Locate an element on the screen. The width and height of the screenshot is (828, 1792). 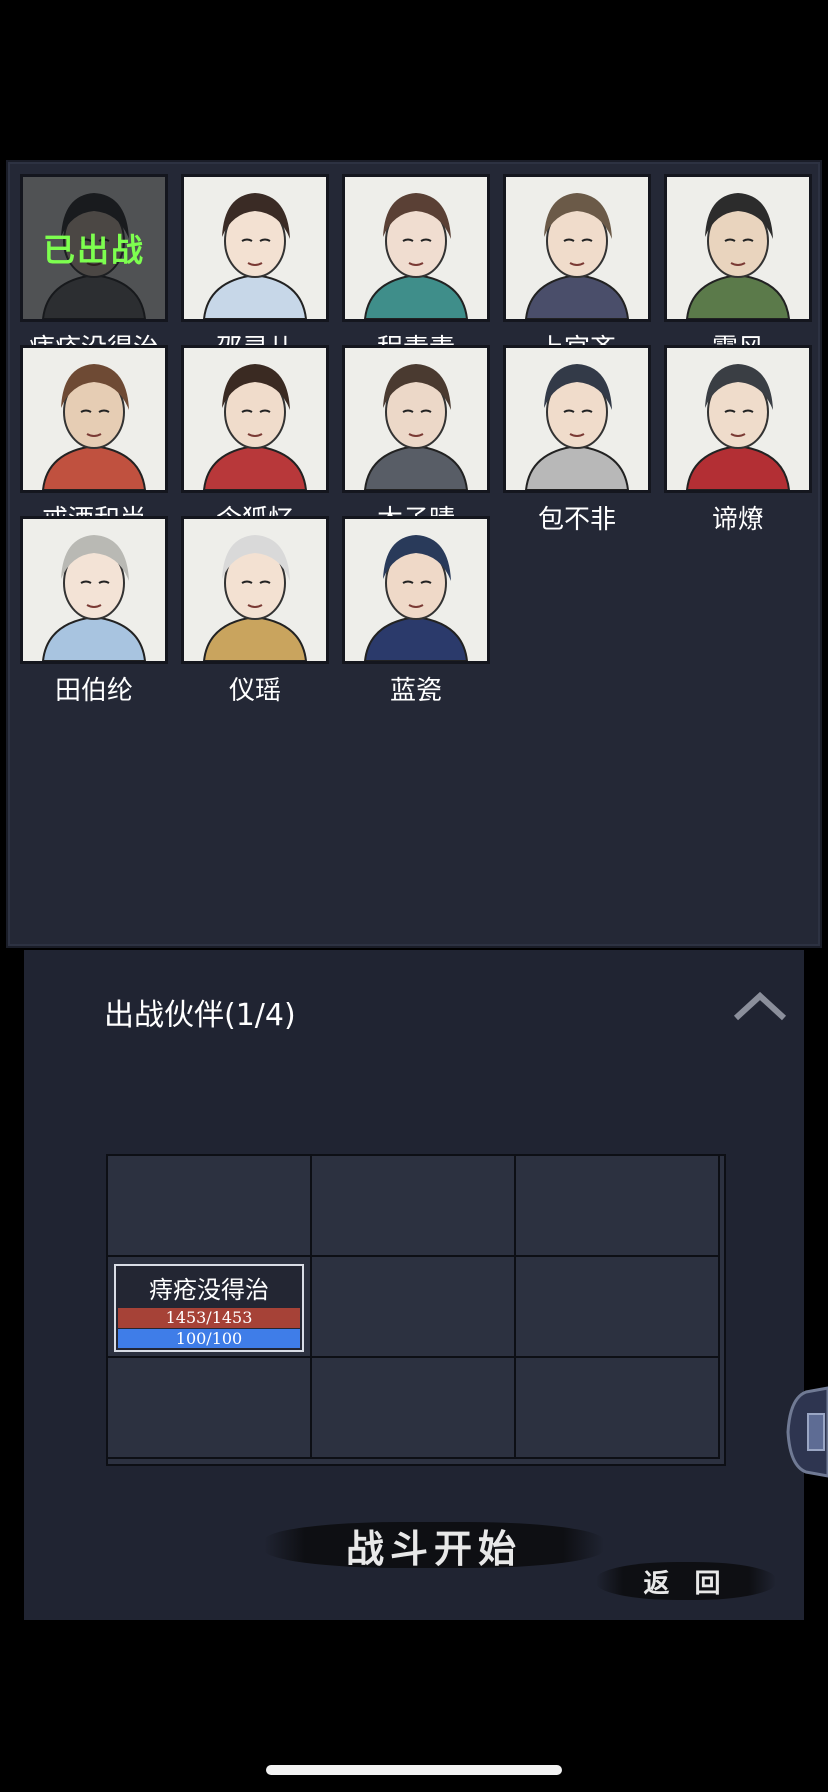
battle-start-button: 战斗开始 is located at coordinates (434, 1545).